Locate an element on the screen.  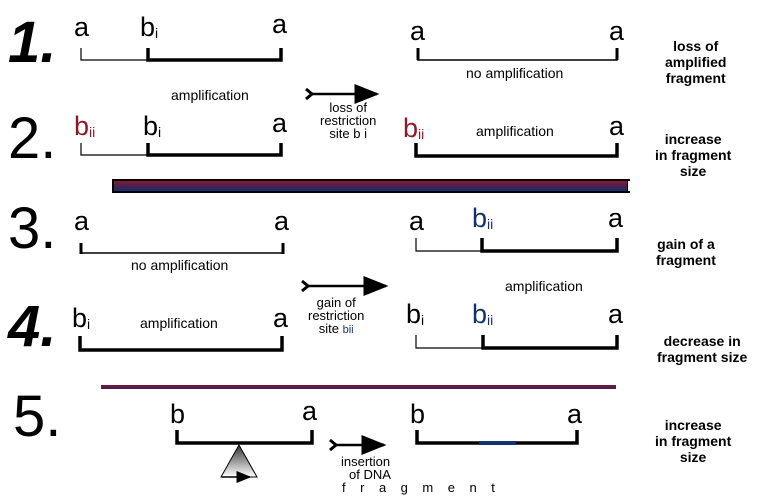
arrow-label-loss-site: loss of restriction site b i is located at coordinates (348, 120).